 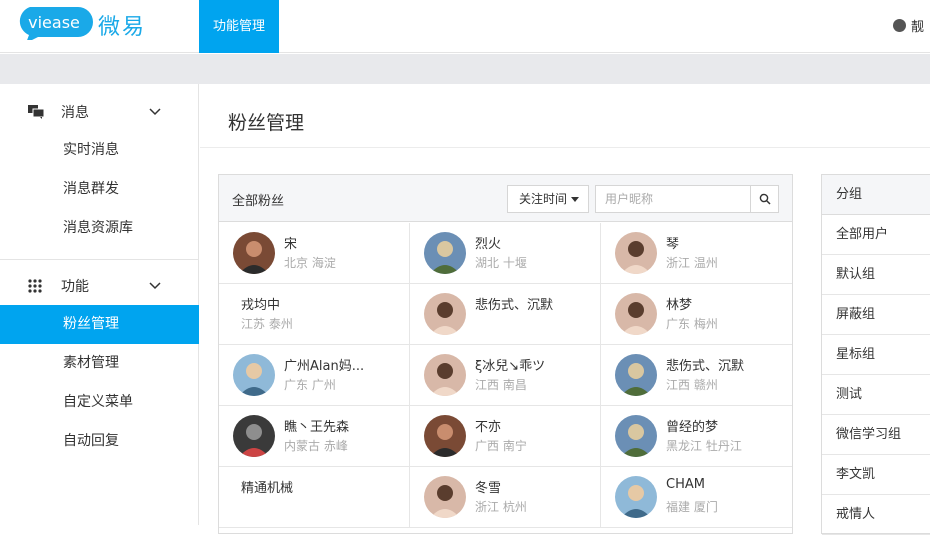 What do you see at coordinates (543, 199) in the screenshot?
I see `sort-dropdown-label: 关注时间` at bounding box center [543, 199].